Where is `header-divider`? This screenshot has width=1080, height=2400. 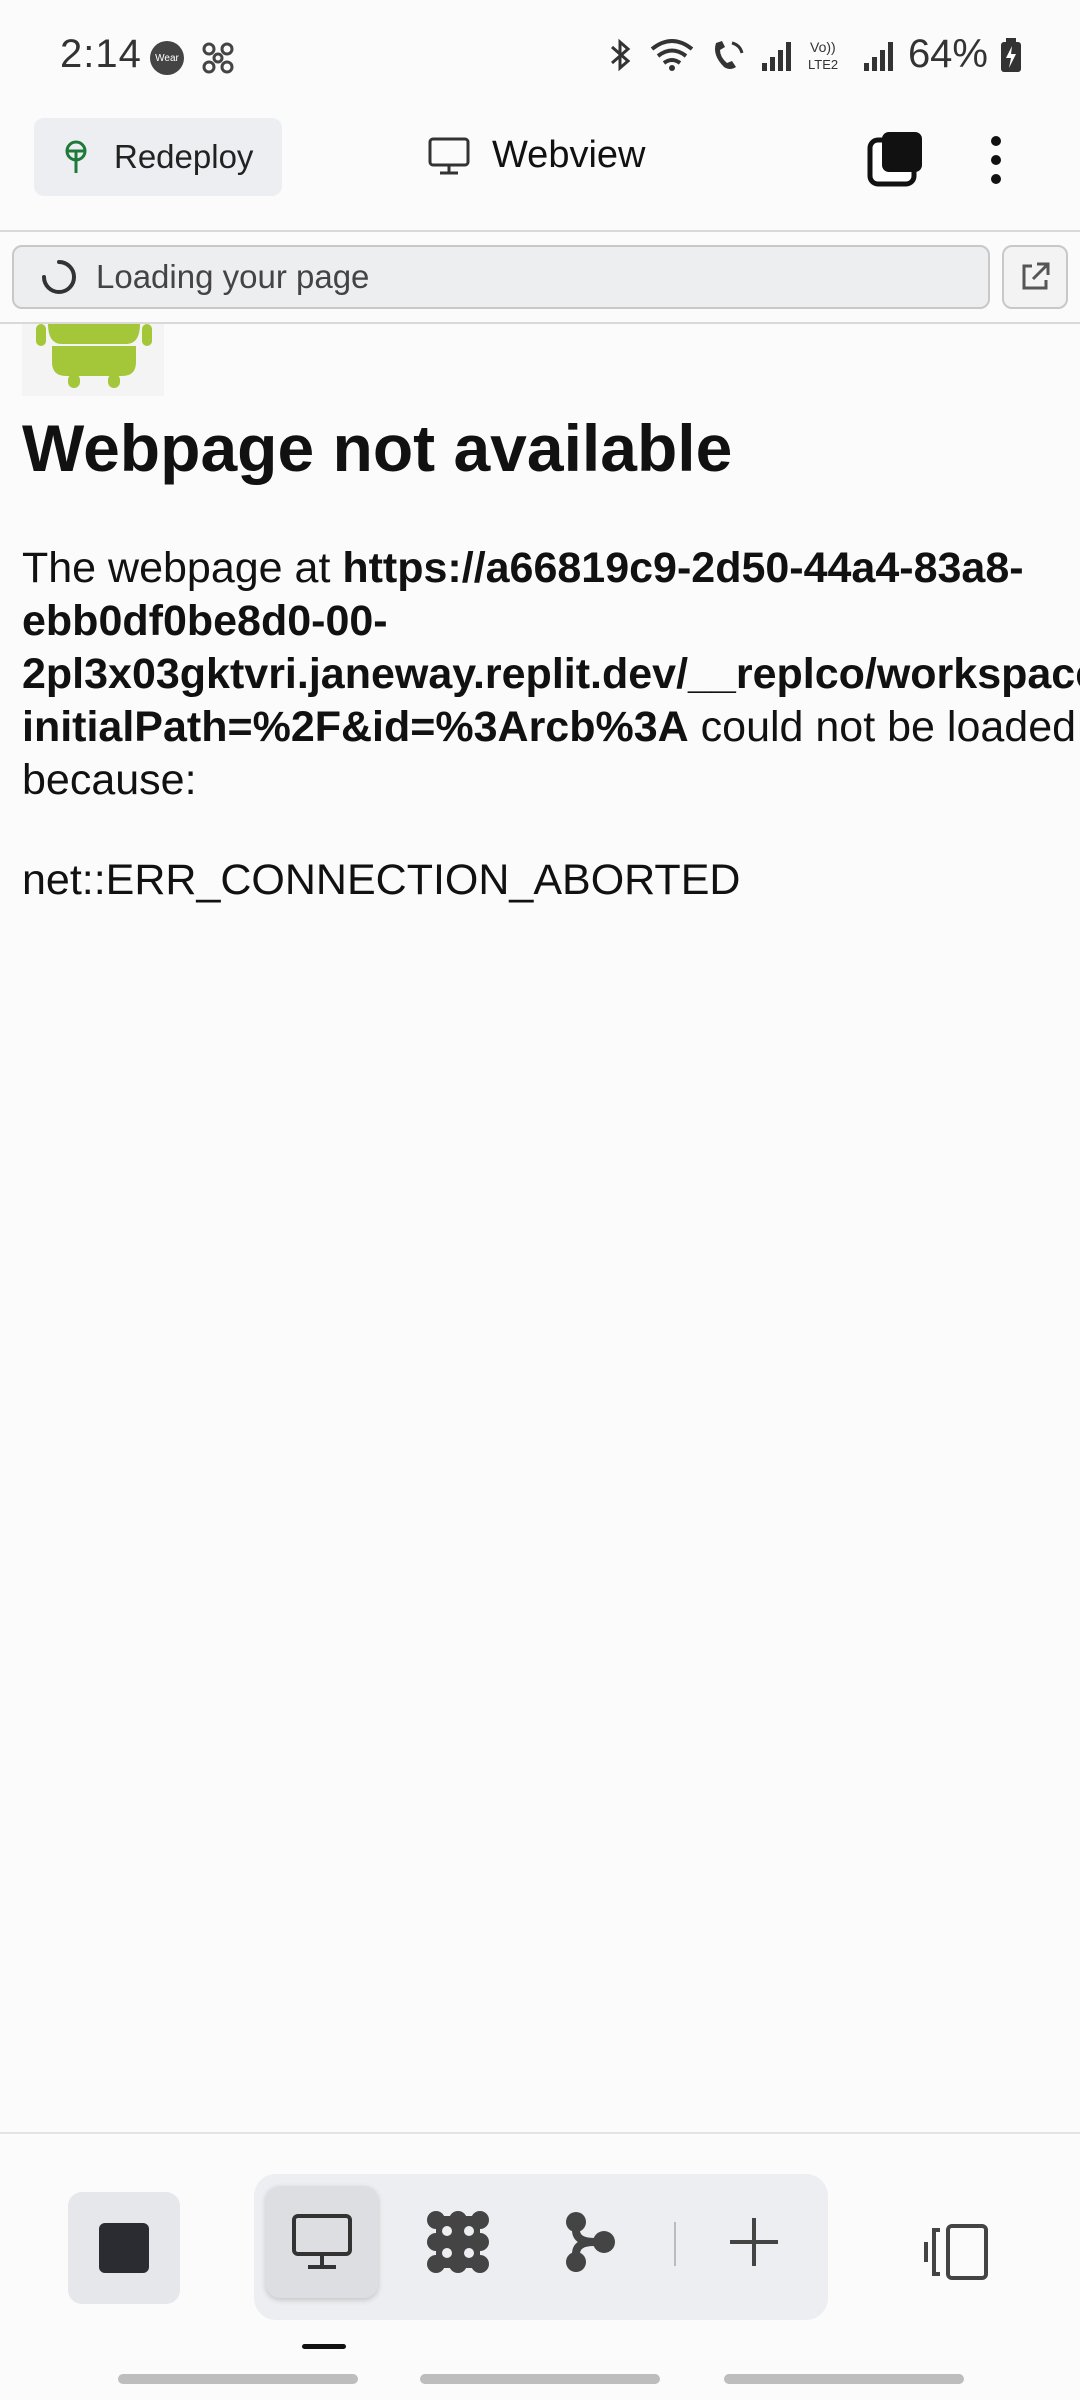 header-divider is located at coordinates (540, 231).